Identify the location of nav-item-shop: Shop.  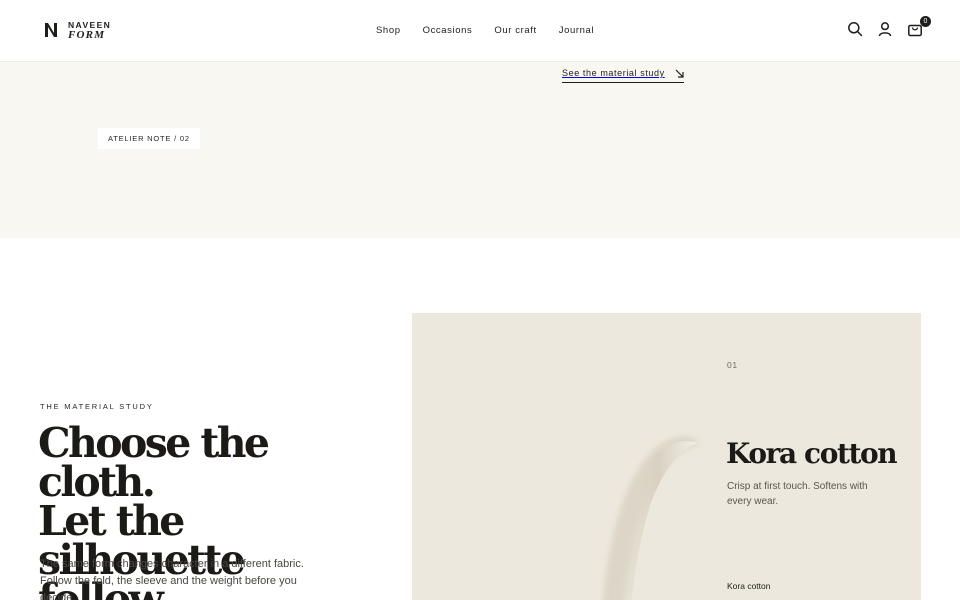
(388, 30).